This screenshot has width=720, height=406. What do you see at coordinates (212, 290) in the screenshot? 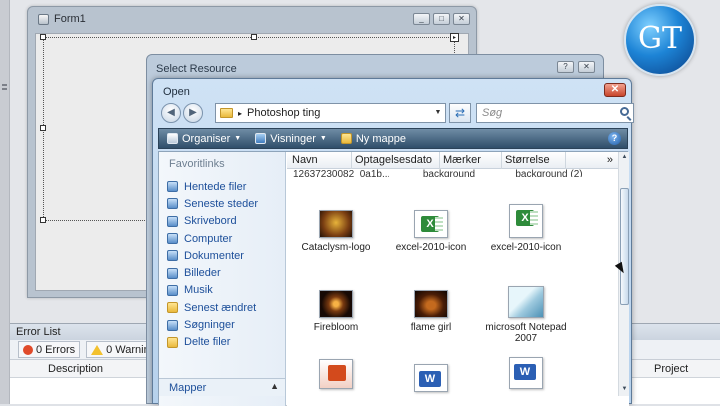
I see `favorite-item-music: Musik` at bounding box center [212, 290].